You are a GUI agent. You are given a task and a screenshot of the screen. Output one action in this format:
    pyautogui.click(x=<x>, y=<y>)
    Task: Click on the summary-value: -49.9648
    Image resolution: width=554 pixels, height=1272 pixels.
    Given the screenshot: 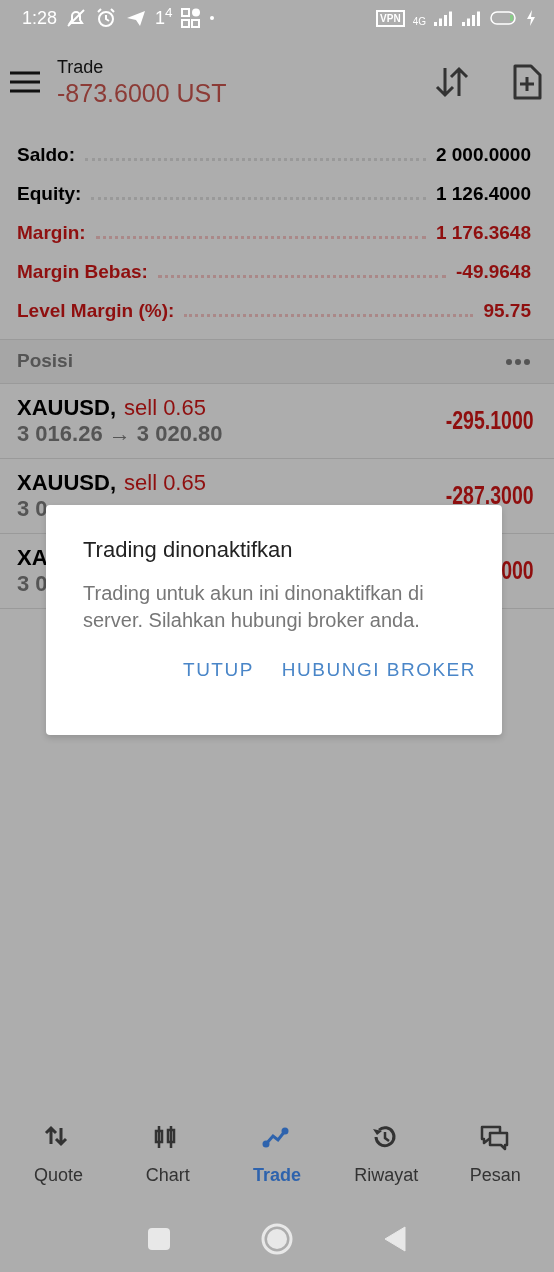 What is the action you would take?
    pyautogui.click(x=493, y=272)
    